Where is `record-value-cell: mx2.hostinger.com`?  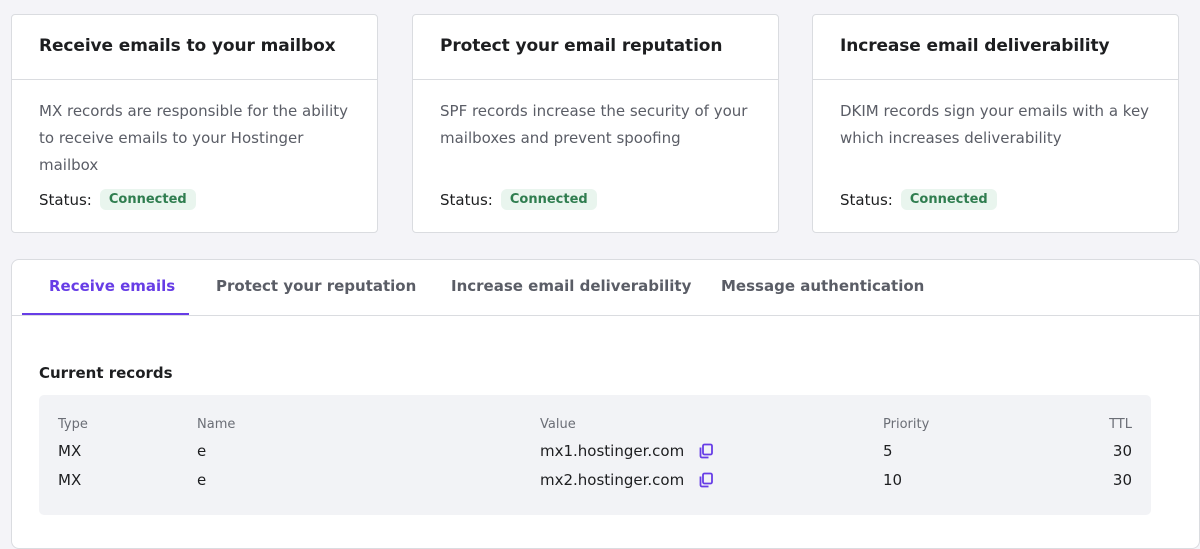
record-value-cell: mx2.hostinger.com is located at coordinates (627, 480).